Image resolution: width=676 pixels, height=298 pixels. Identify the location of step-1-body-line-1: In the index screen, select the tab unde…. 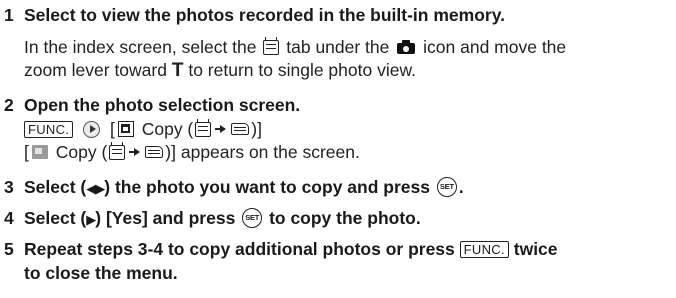
(295, 46).